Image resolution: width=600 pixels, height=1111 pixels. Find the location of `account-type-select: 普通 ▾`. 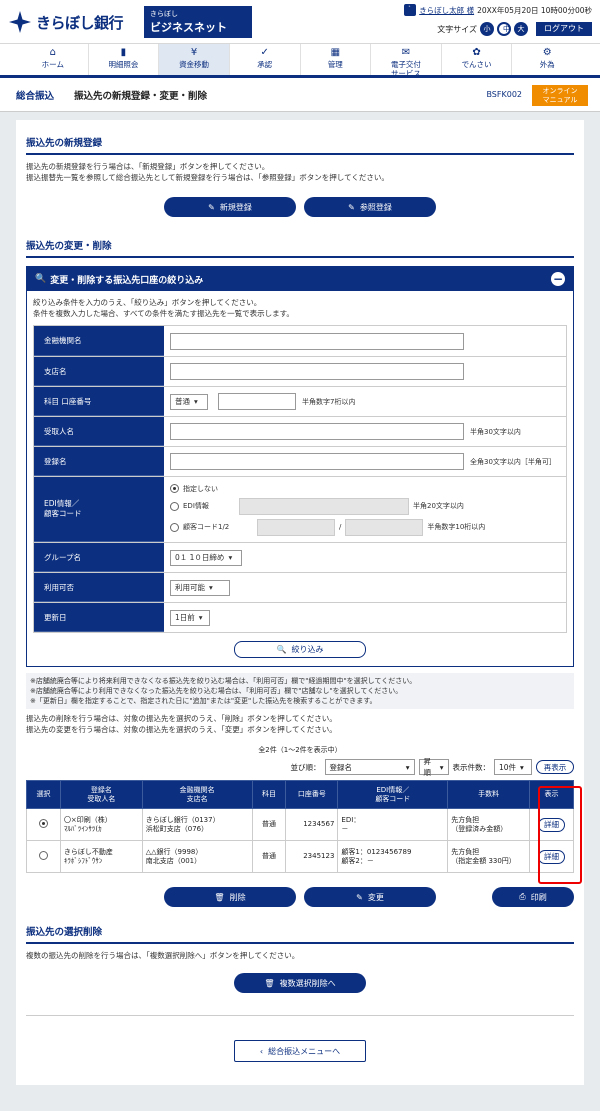

account-type-select: 普通 ▾ is located at coordinates (189, 401).